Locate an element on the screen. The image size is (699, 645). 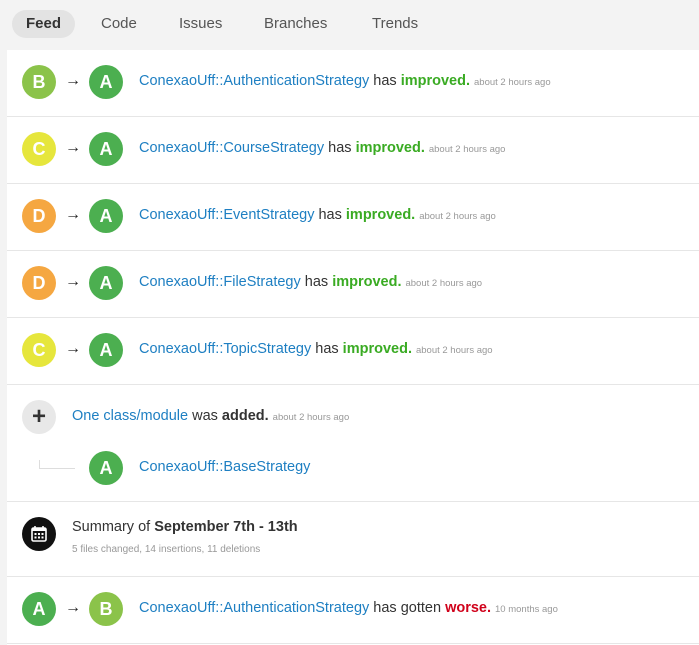
class-link: ConexaoUff::FileStrategy is located at coordinates (220, 282).